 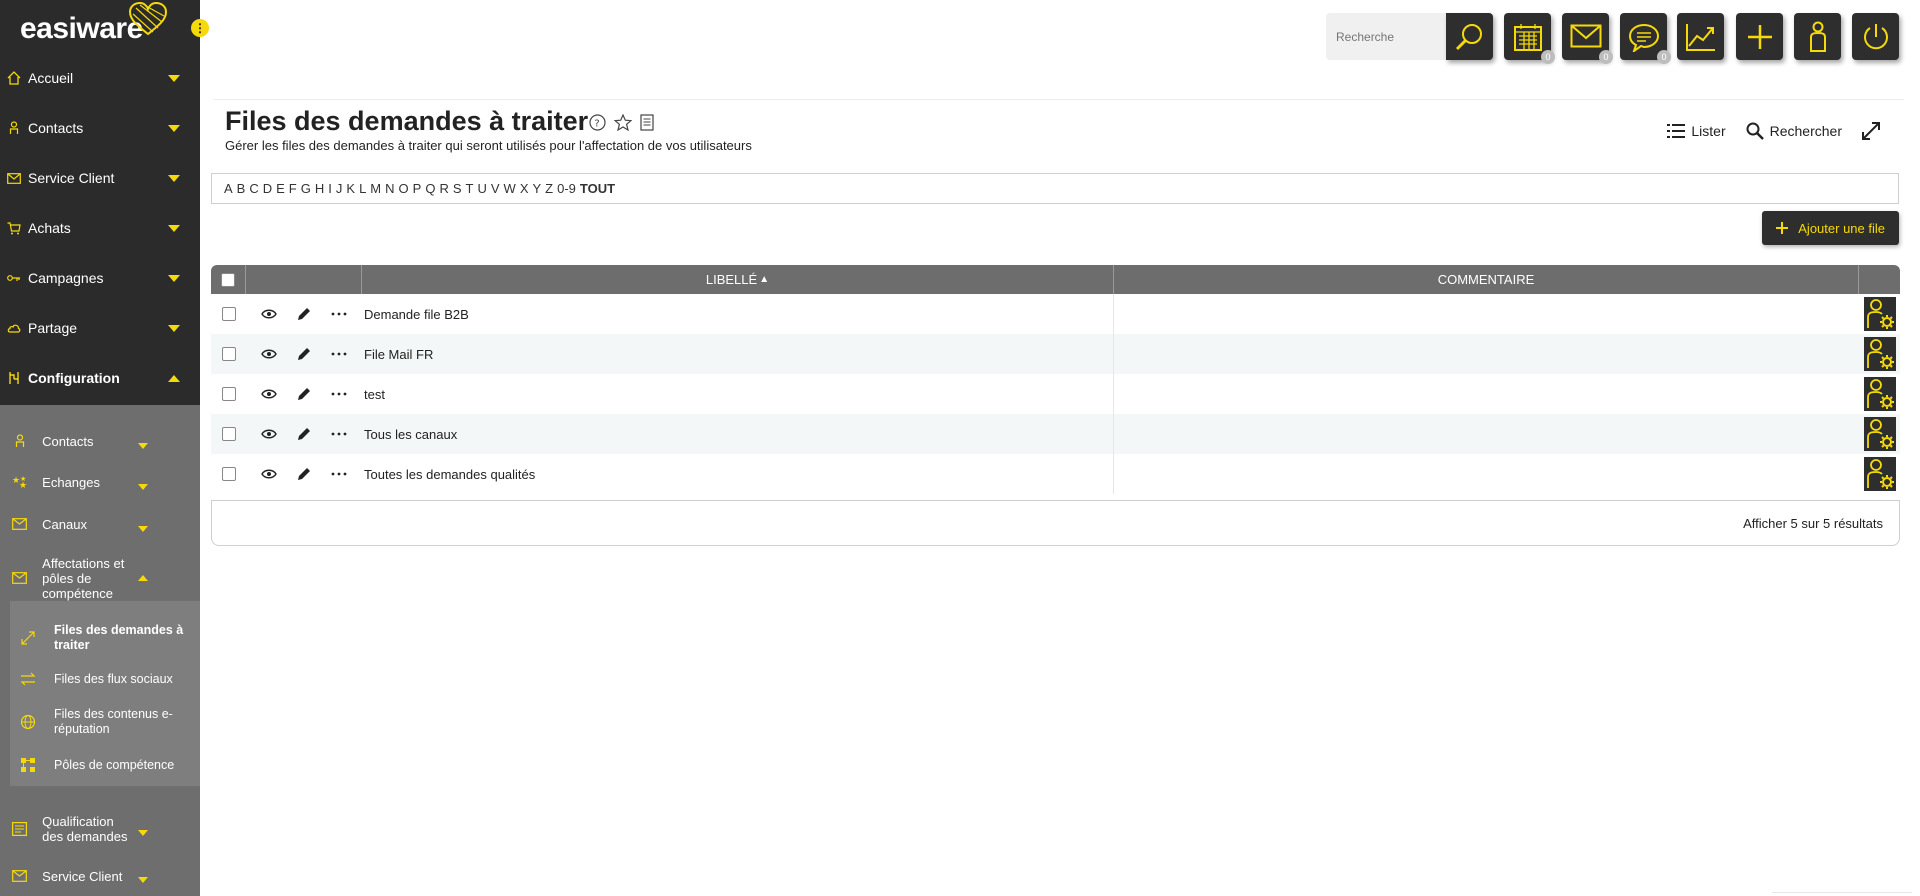 What do you see at coordinates (306, 188) in the screenshot?
I see `alpha-letter: G` at bounding box center [306, 188].